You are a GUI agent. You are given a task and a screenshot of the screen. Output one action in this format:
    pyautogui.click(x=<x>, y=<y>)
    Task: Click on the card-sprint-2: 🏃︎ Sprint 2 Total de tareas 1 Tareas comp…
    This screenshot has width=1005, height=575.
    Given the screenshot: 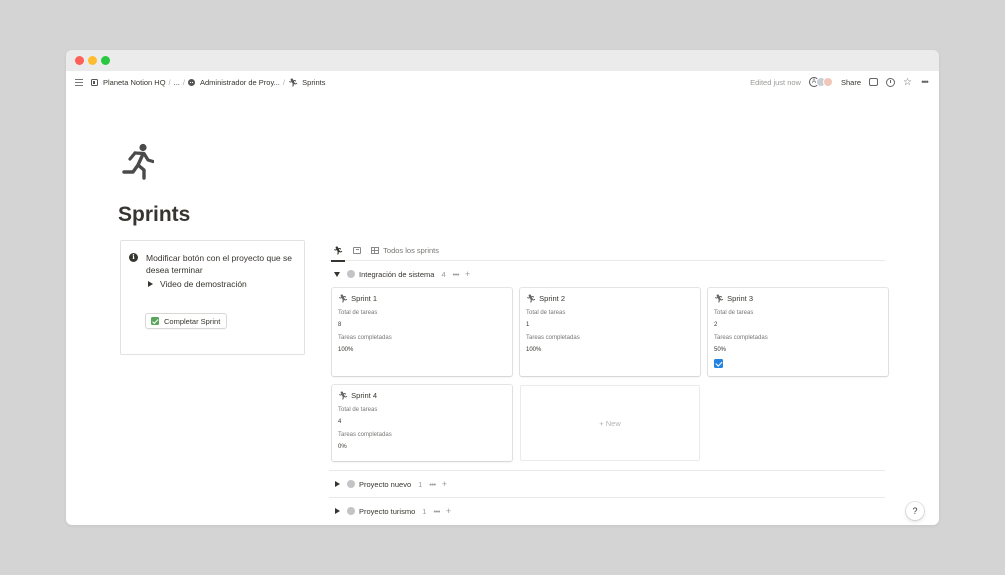 What is the action you would take?
    pyautogui.click(x=610, y=332)
    